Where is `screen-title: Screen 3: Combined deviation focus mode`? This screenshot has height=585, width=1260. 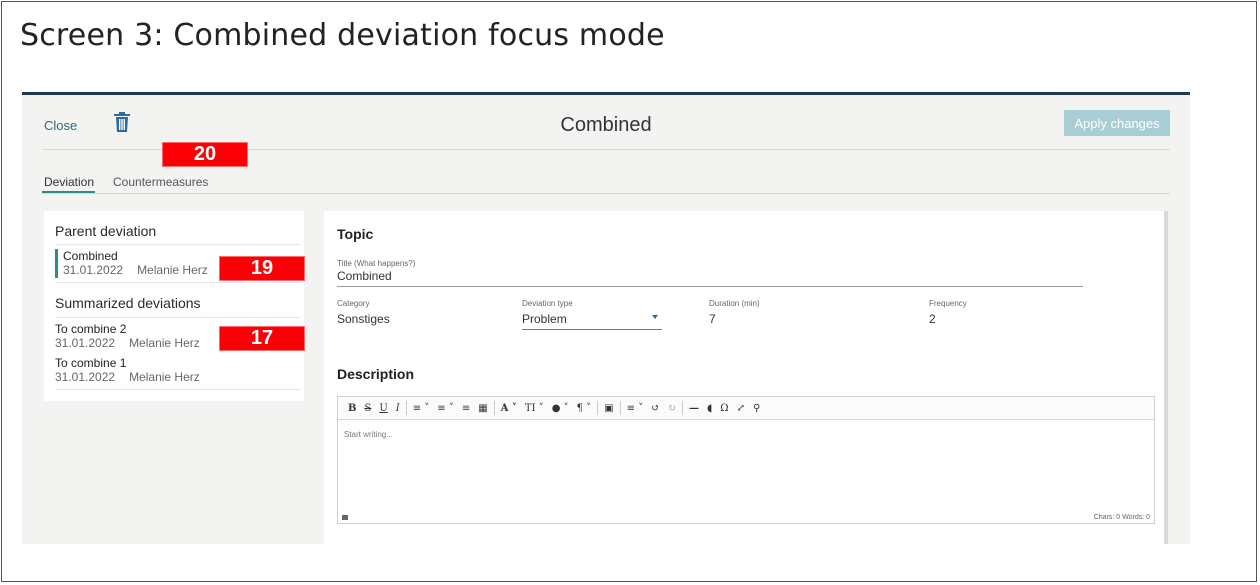
screen-title: Screen 3: Combined deviation focus mode is located at coordinates (342, 35).